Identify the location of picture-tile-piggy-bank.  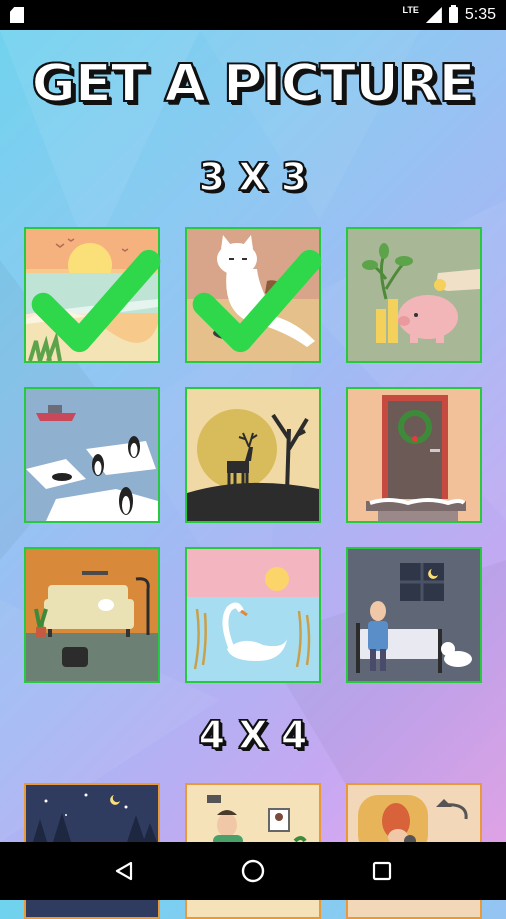
(414, 295).